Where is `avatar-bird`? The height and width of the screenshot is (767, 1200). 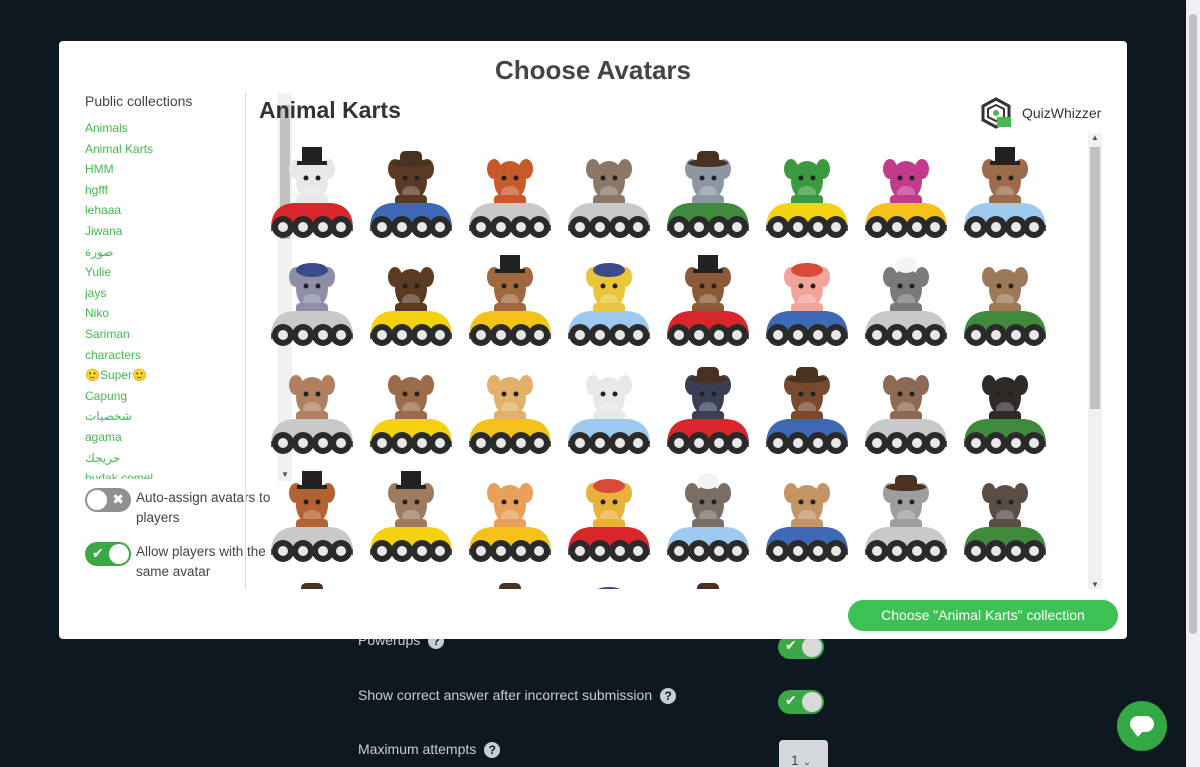
avatar-bird is located at coordinates (510, 577).